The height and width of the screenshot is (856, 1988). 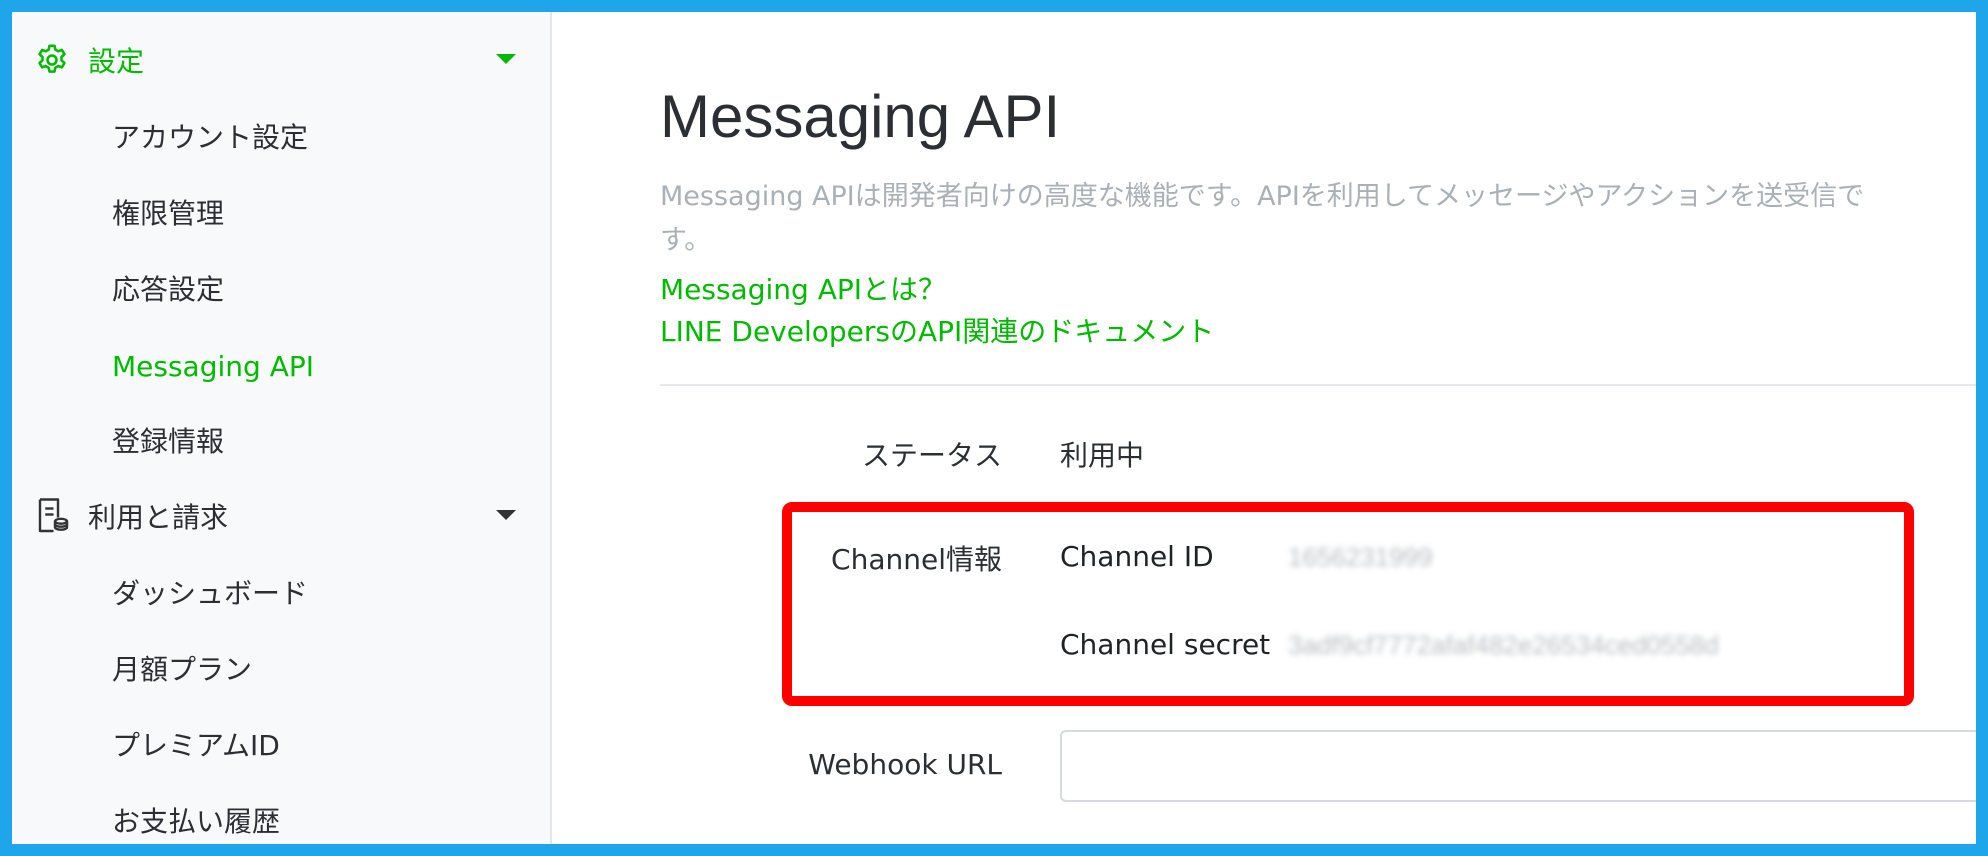 What do you see at coordinates (182, 669) in the screenshot?
I see `sidebar-item-label: 月額プラン` at bounding box center [182, 669].